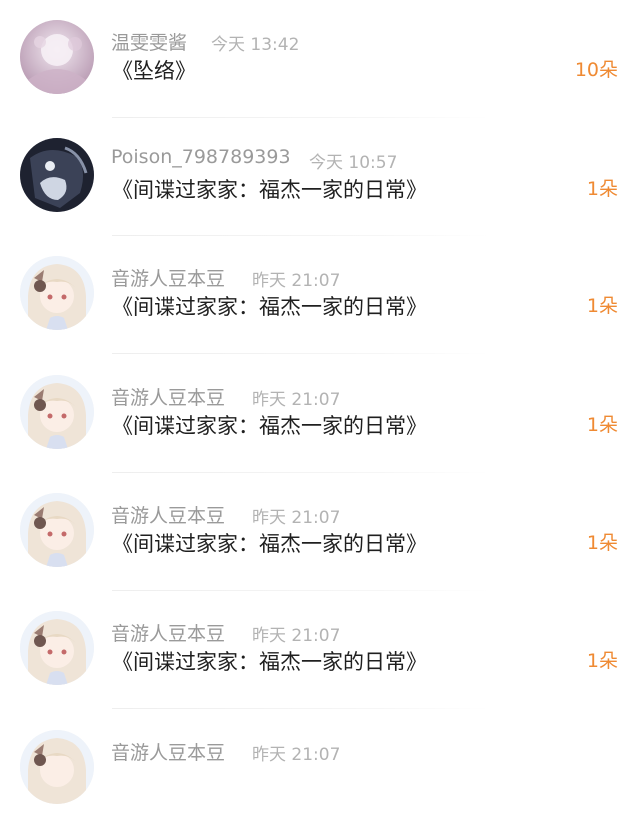 The image size is (640, 828). I want to click on list-item: 音游人豆本豆 昨天 21:07, so click(320, 769).